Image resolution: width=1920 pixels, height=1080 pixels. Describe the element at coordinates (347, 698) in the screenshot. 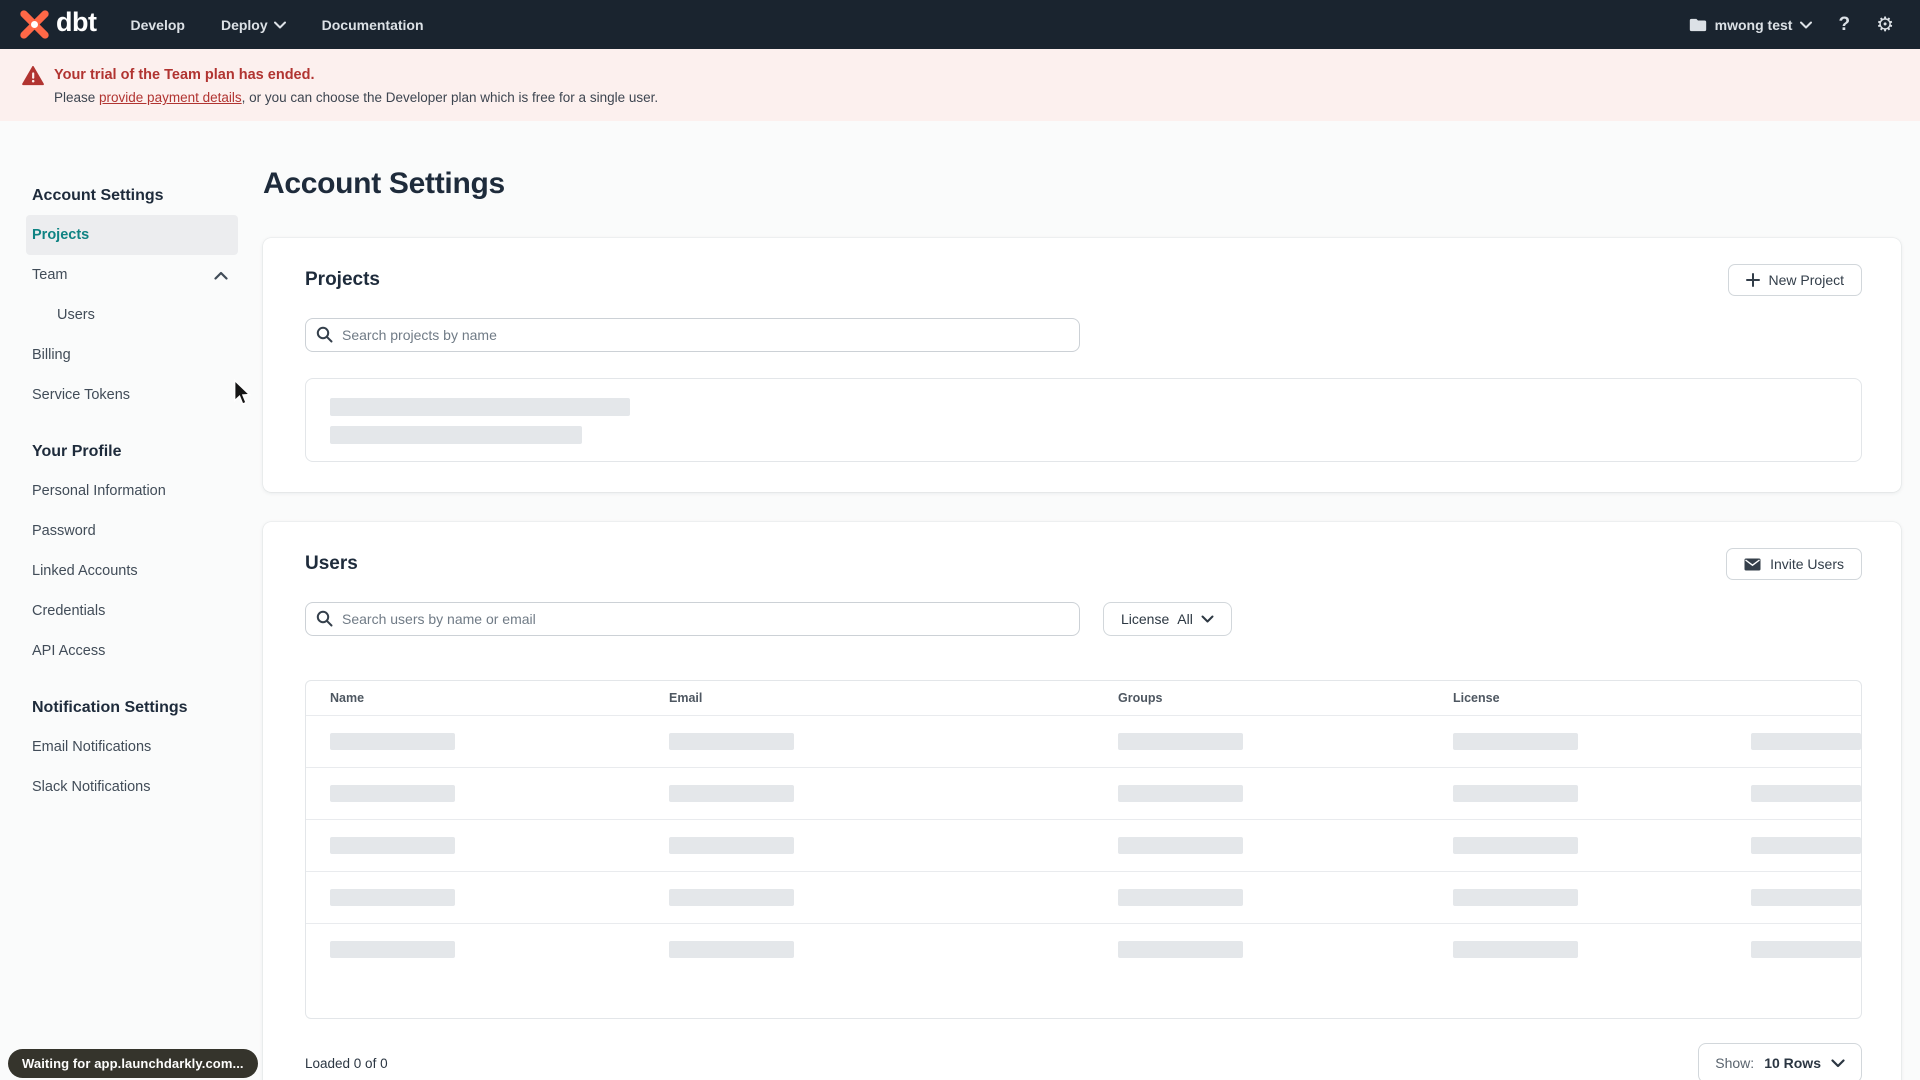

I see `column-header-name: Name` at that location.